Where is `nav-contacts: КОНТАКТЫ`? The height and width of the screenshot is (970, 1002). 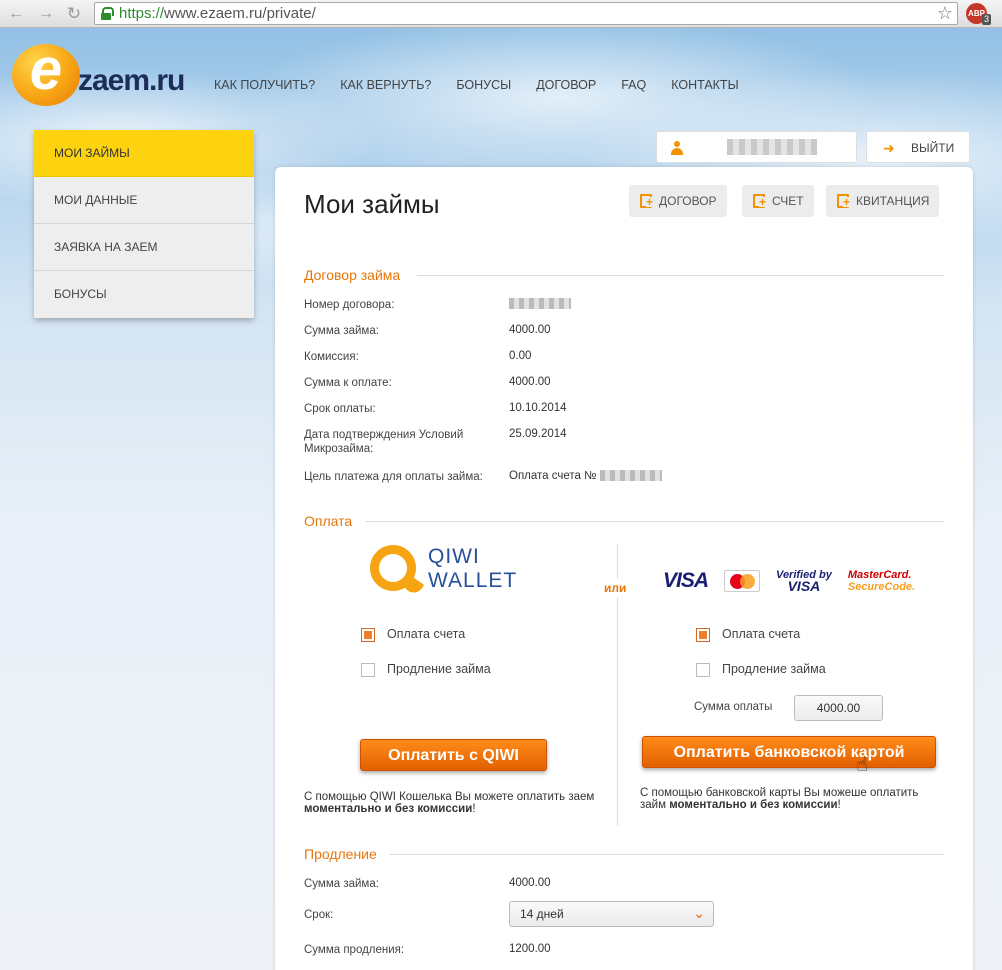 nav-contacts: КОНТАКТЫ is located at coordinates (704, 85).